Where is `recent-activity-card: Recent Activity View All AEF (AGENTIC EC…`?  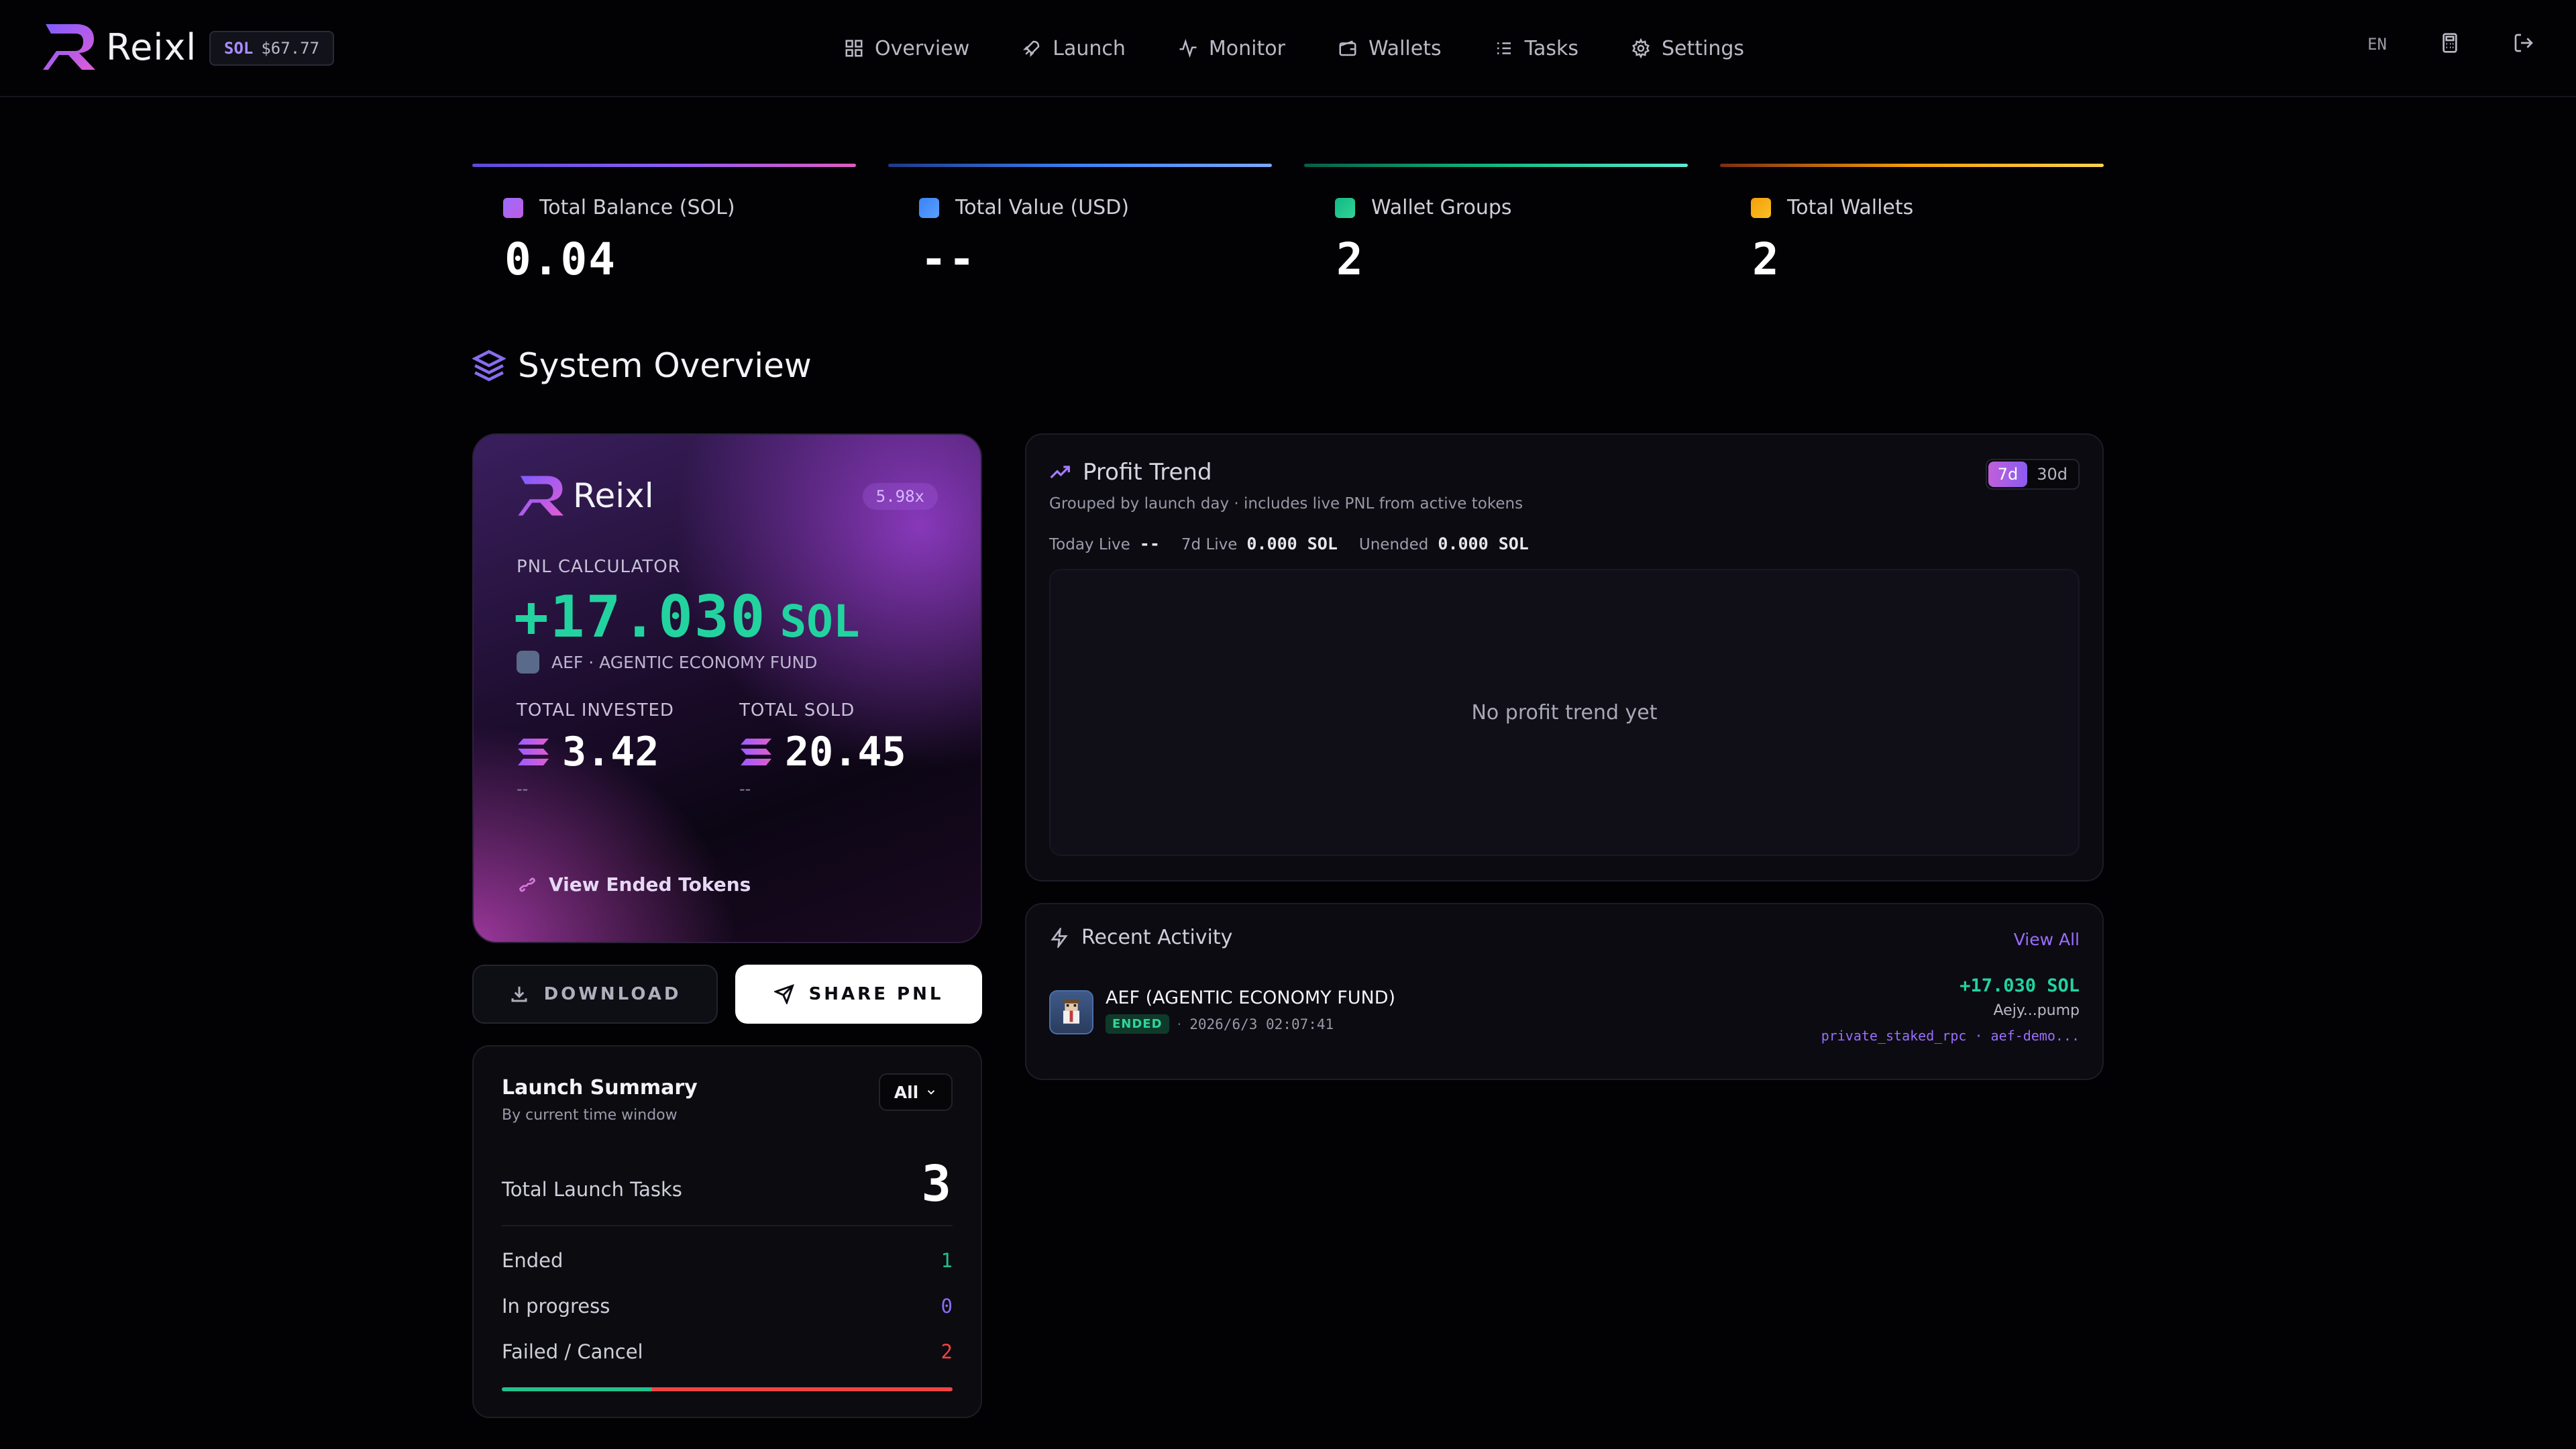 recent-activity-card: Recent Activity View All AEF (AGENTIC EC… is located at coordinates (1564, 991).